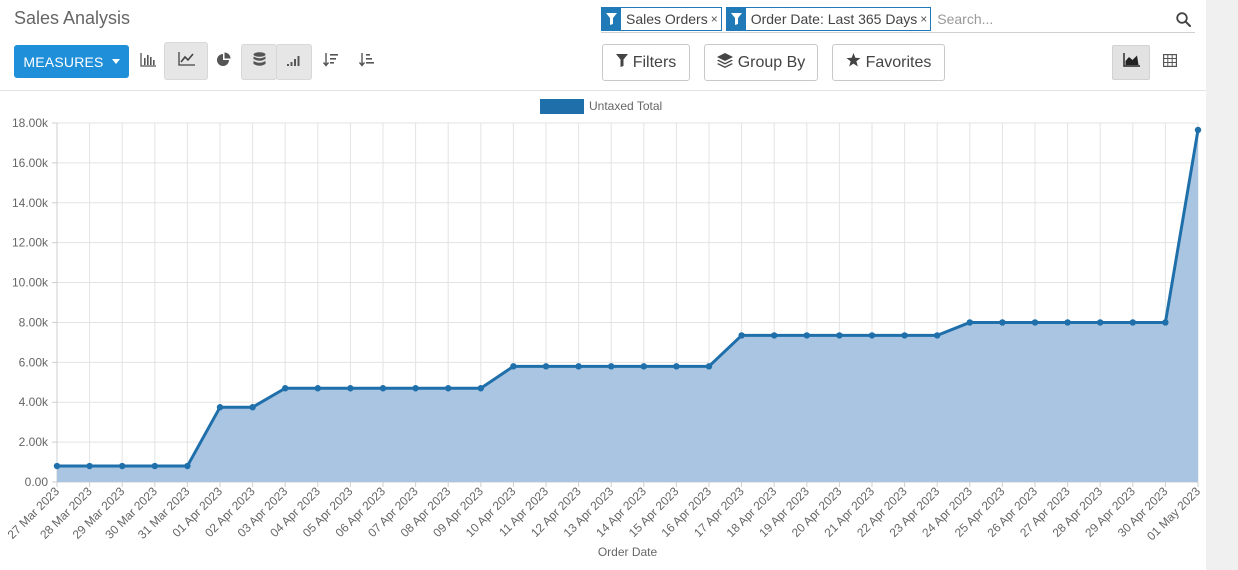  Describe the element at coordinates (30, 243) in the screenshot. I see `y-tick-label: 12.00k` at that location.